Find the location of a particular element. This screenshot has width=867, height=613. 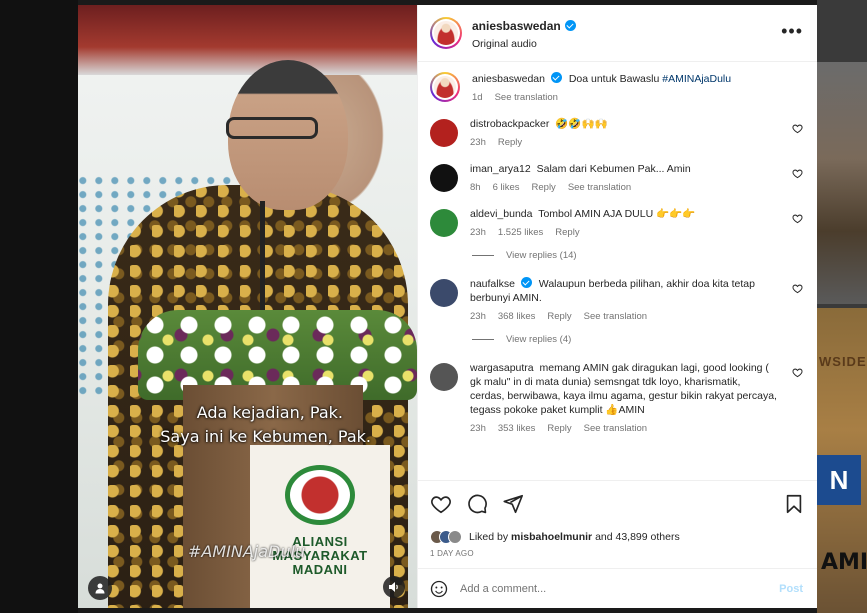

post-header: aniesbaswedan Original audio ••• is located at coordinates (617, 33).